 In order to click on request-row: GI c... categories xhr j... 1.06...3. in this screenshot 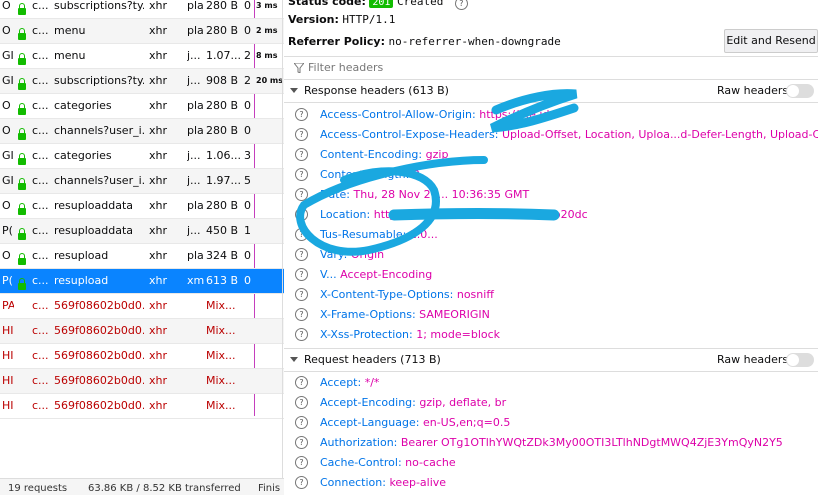, I will do `click(142, 156)`.